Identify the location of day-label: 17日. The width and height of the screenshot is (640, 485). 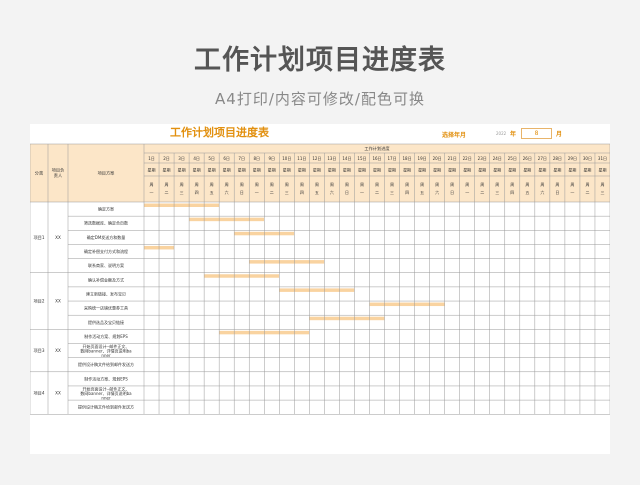
(391, 158).